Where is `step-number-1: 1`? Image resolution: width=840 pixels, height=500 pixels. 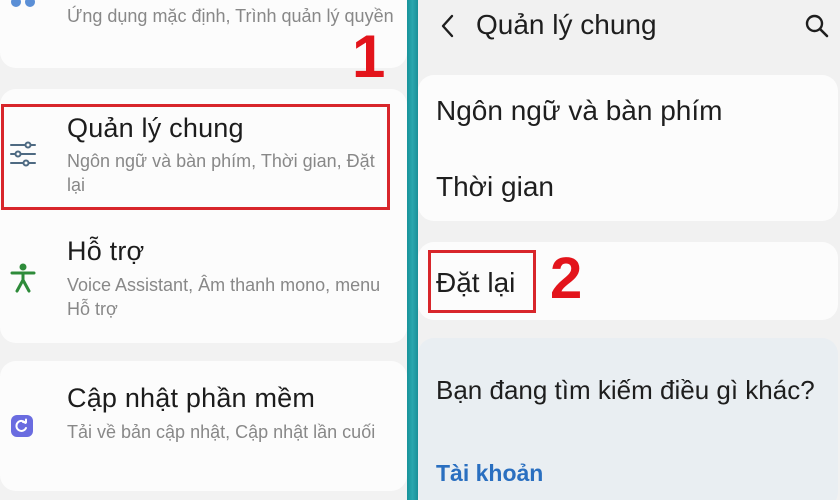 step-number-1: 1 is located at coordinates (369, 56).